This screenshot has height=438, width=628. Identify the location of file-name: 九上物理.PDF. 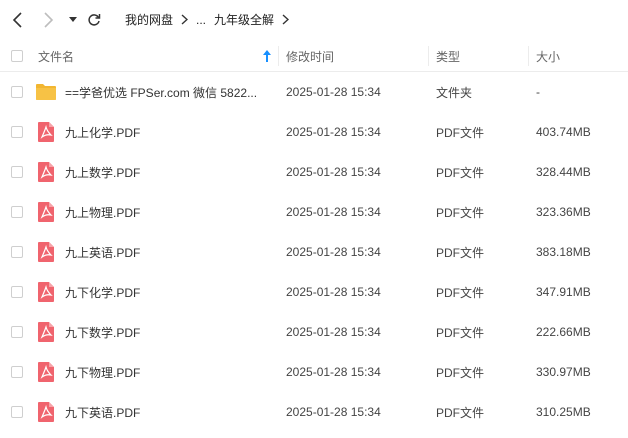
(167, 212).